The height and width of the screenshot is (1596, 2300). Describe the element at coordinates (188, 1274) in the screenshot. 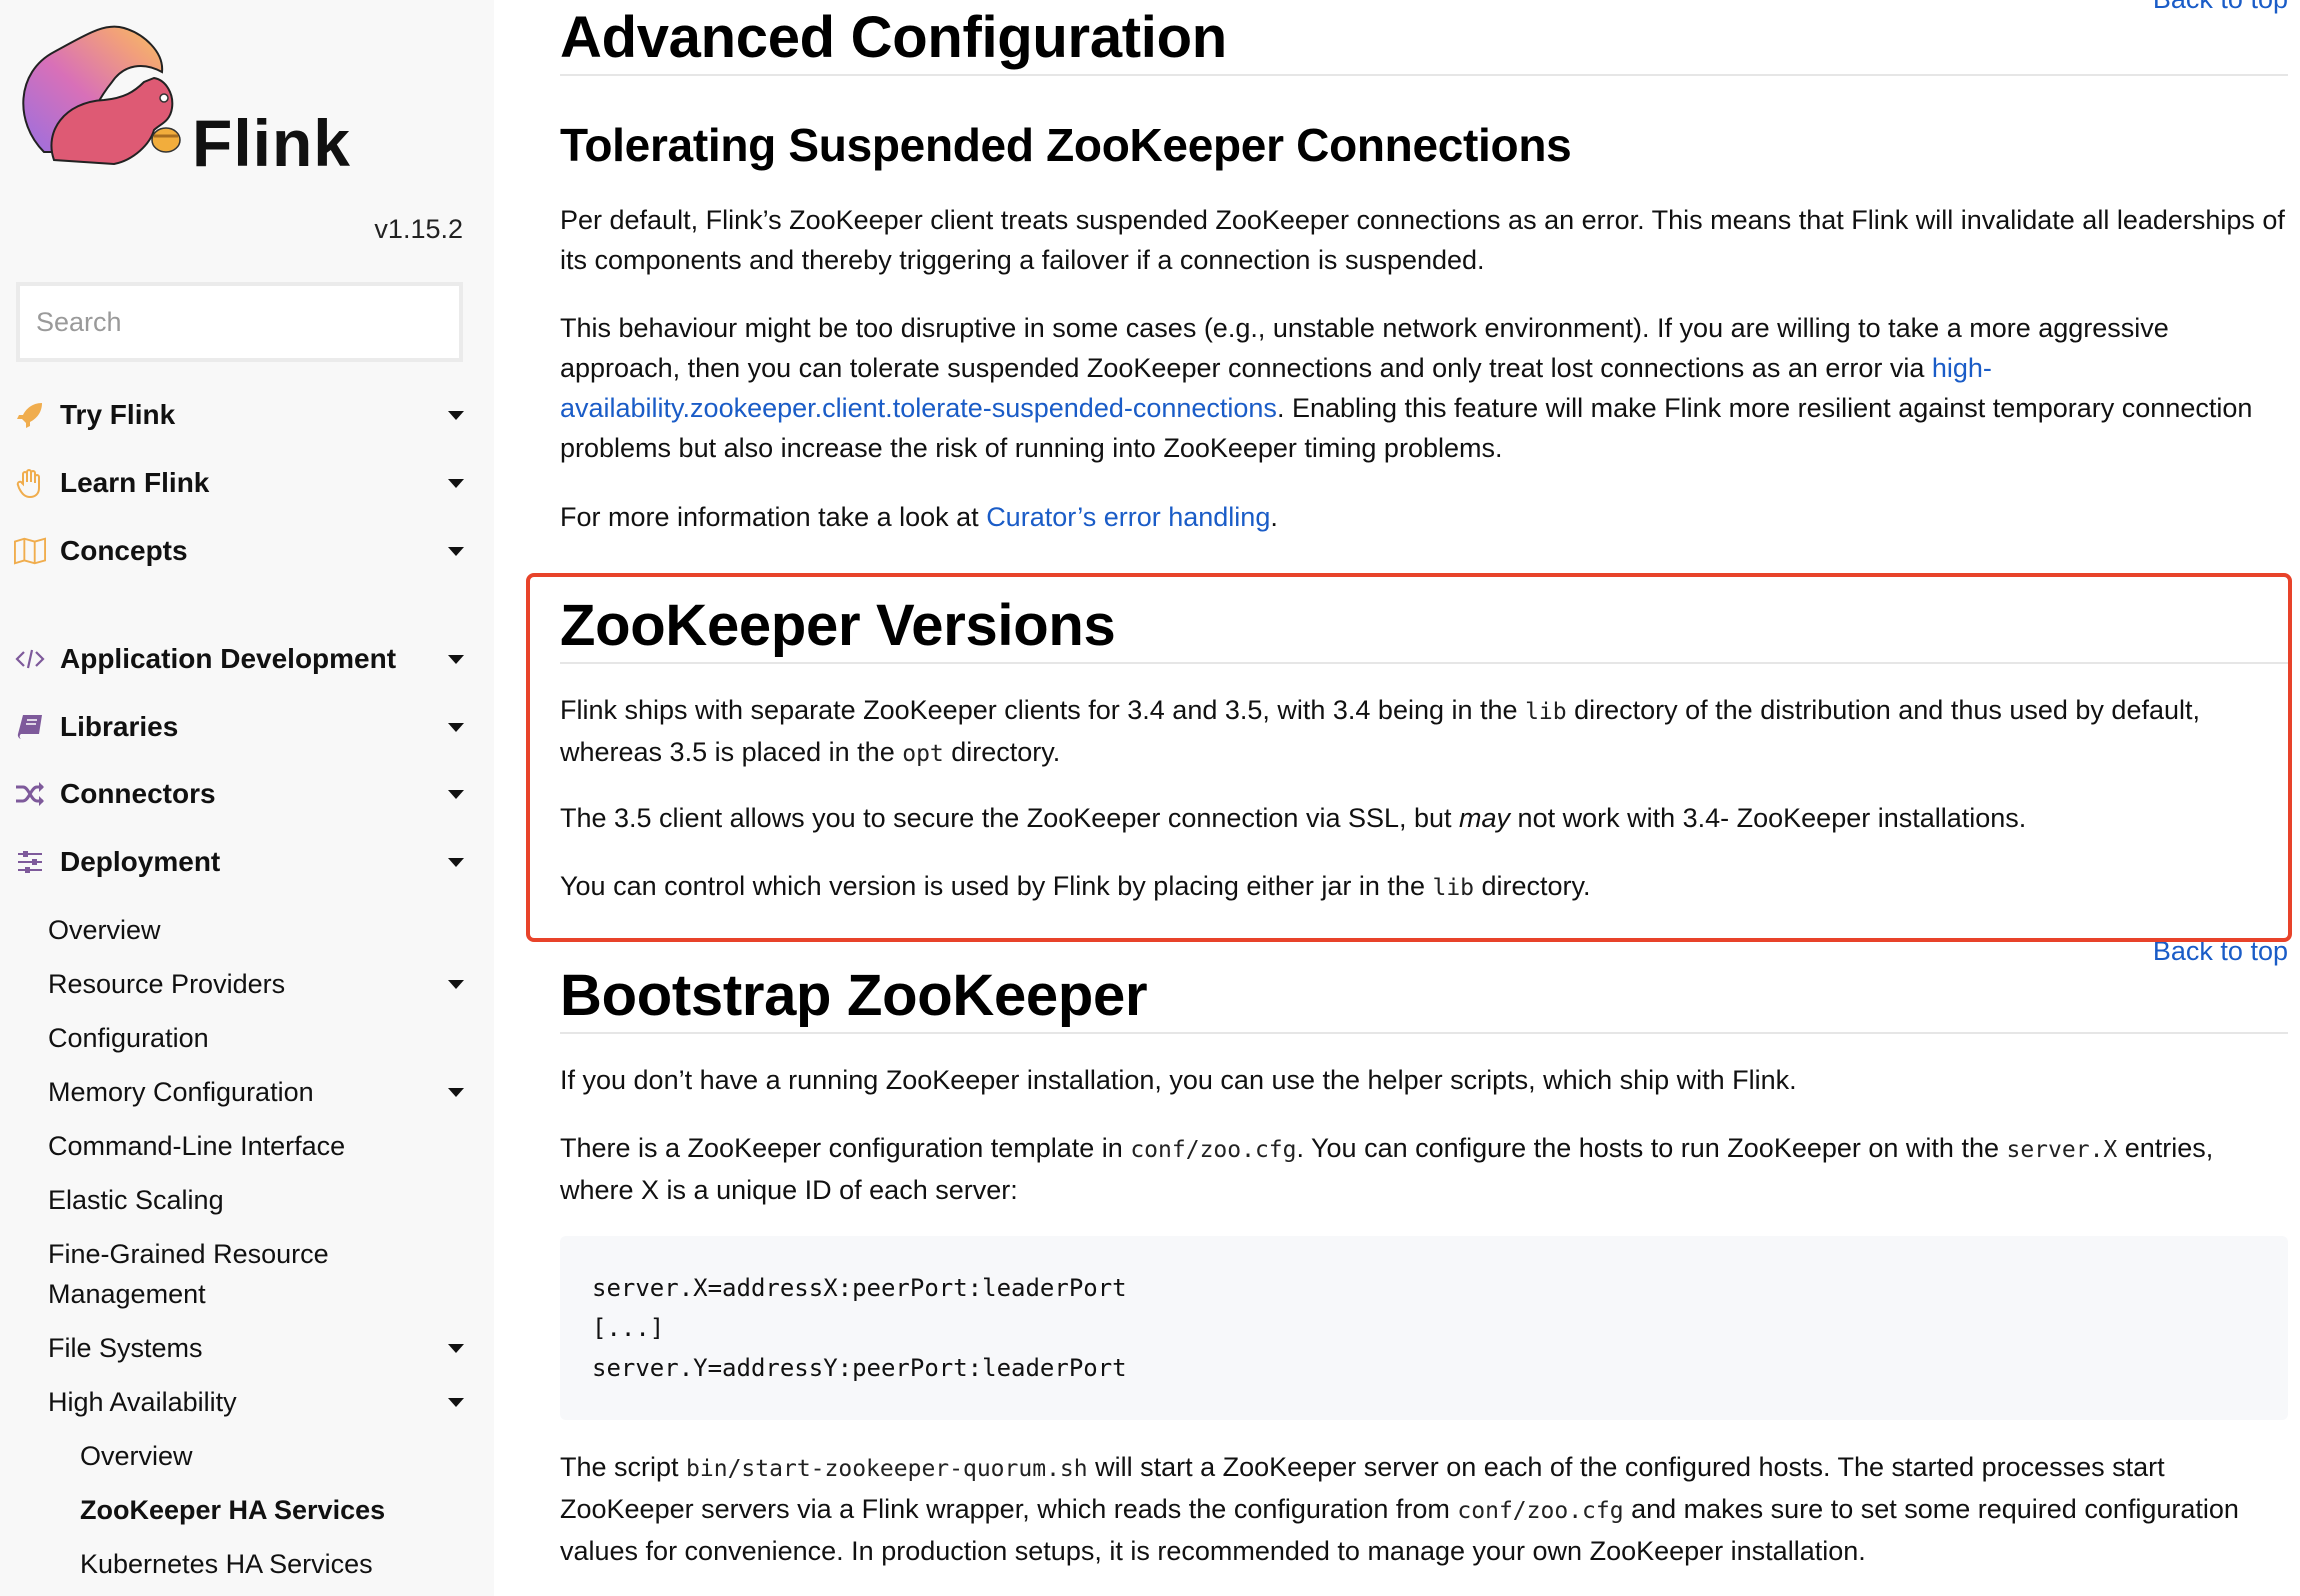

I see `nav-label: Fine-Grained Resource Management` at that location.